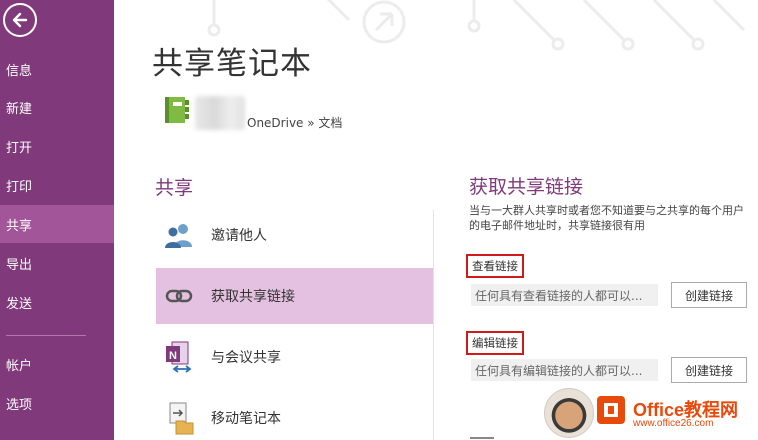 The width and height of the screenshot is (758, 440). I want to click on svg-text: N, so click(173, 356).